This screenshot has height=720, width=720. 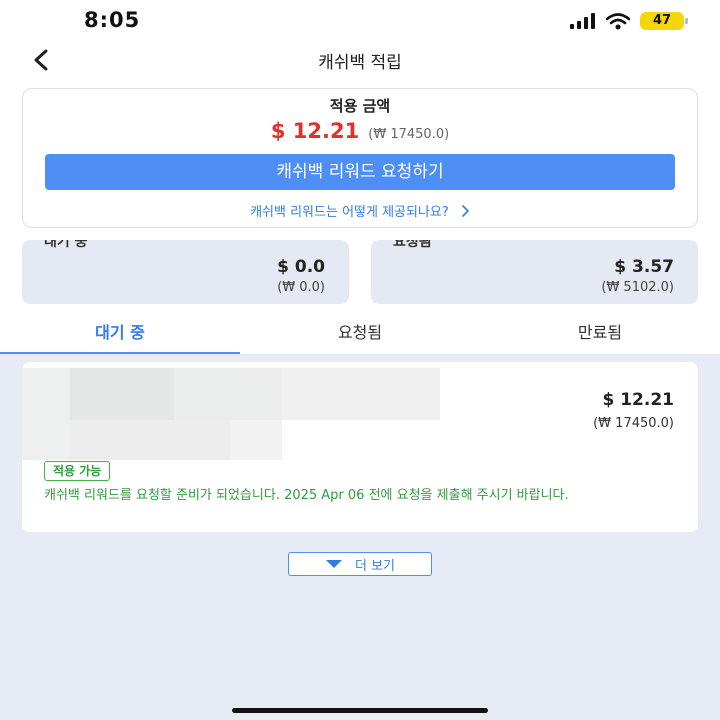 I want to click on load-more-button: 더 보기, so click(x=360, y=564).